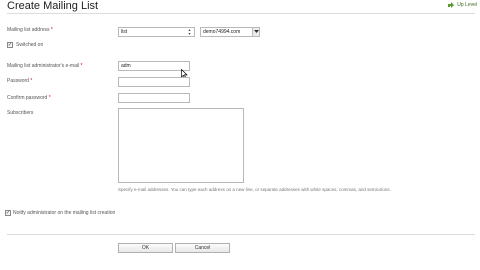 Image resolution: width=480 pixels, height=270 pixels. Describe the element at coordinates (189, 32) in the screenshot. I see `spinner-icon: ▴ ▾` at that location.